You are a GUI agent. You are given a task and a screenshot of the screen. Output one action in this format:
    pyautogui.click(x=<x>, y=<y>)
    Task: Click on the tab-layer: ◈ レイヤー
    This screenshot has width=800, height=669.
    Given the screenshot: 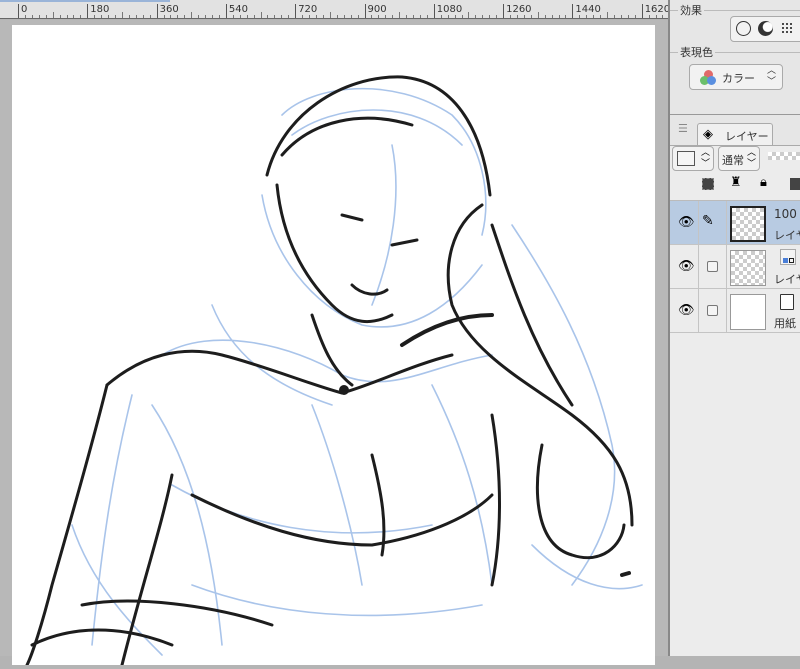 What is the action you would take?
    pyautogui.click(x=735, y=134)
    